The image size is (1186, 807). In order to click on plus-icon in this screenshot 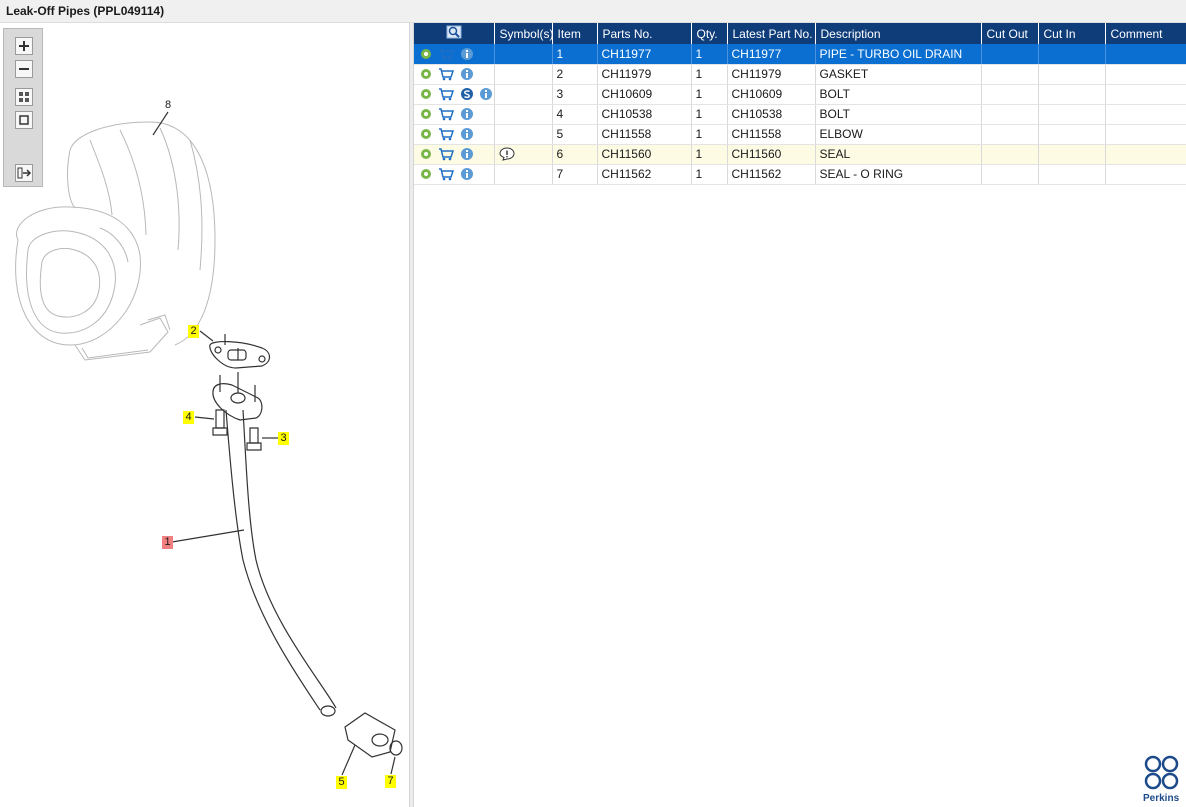, I will do `click(24, 46)`.